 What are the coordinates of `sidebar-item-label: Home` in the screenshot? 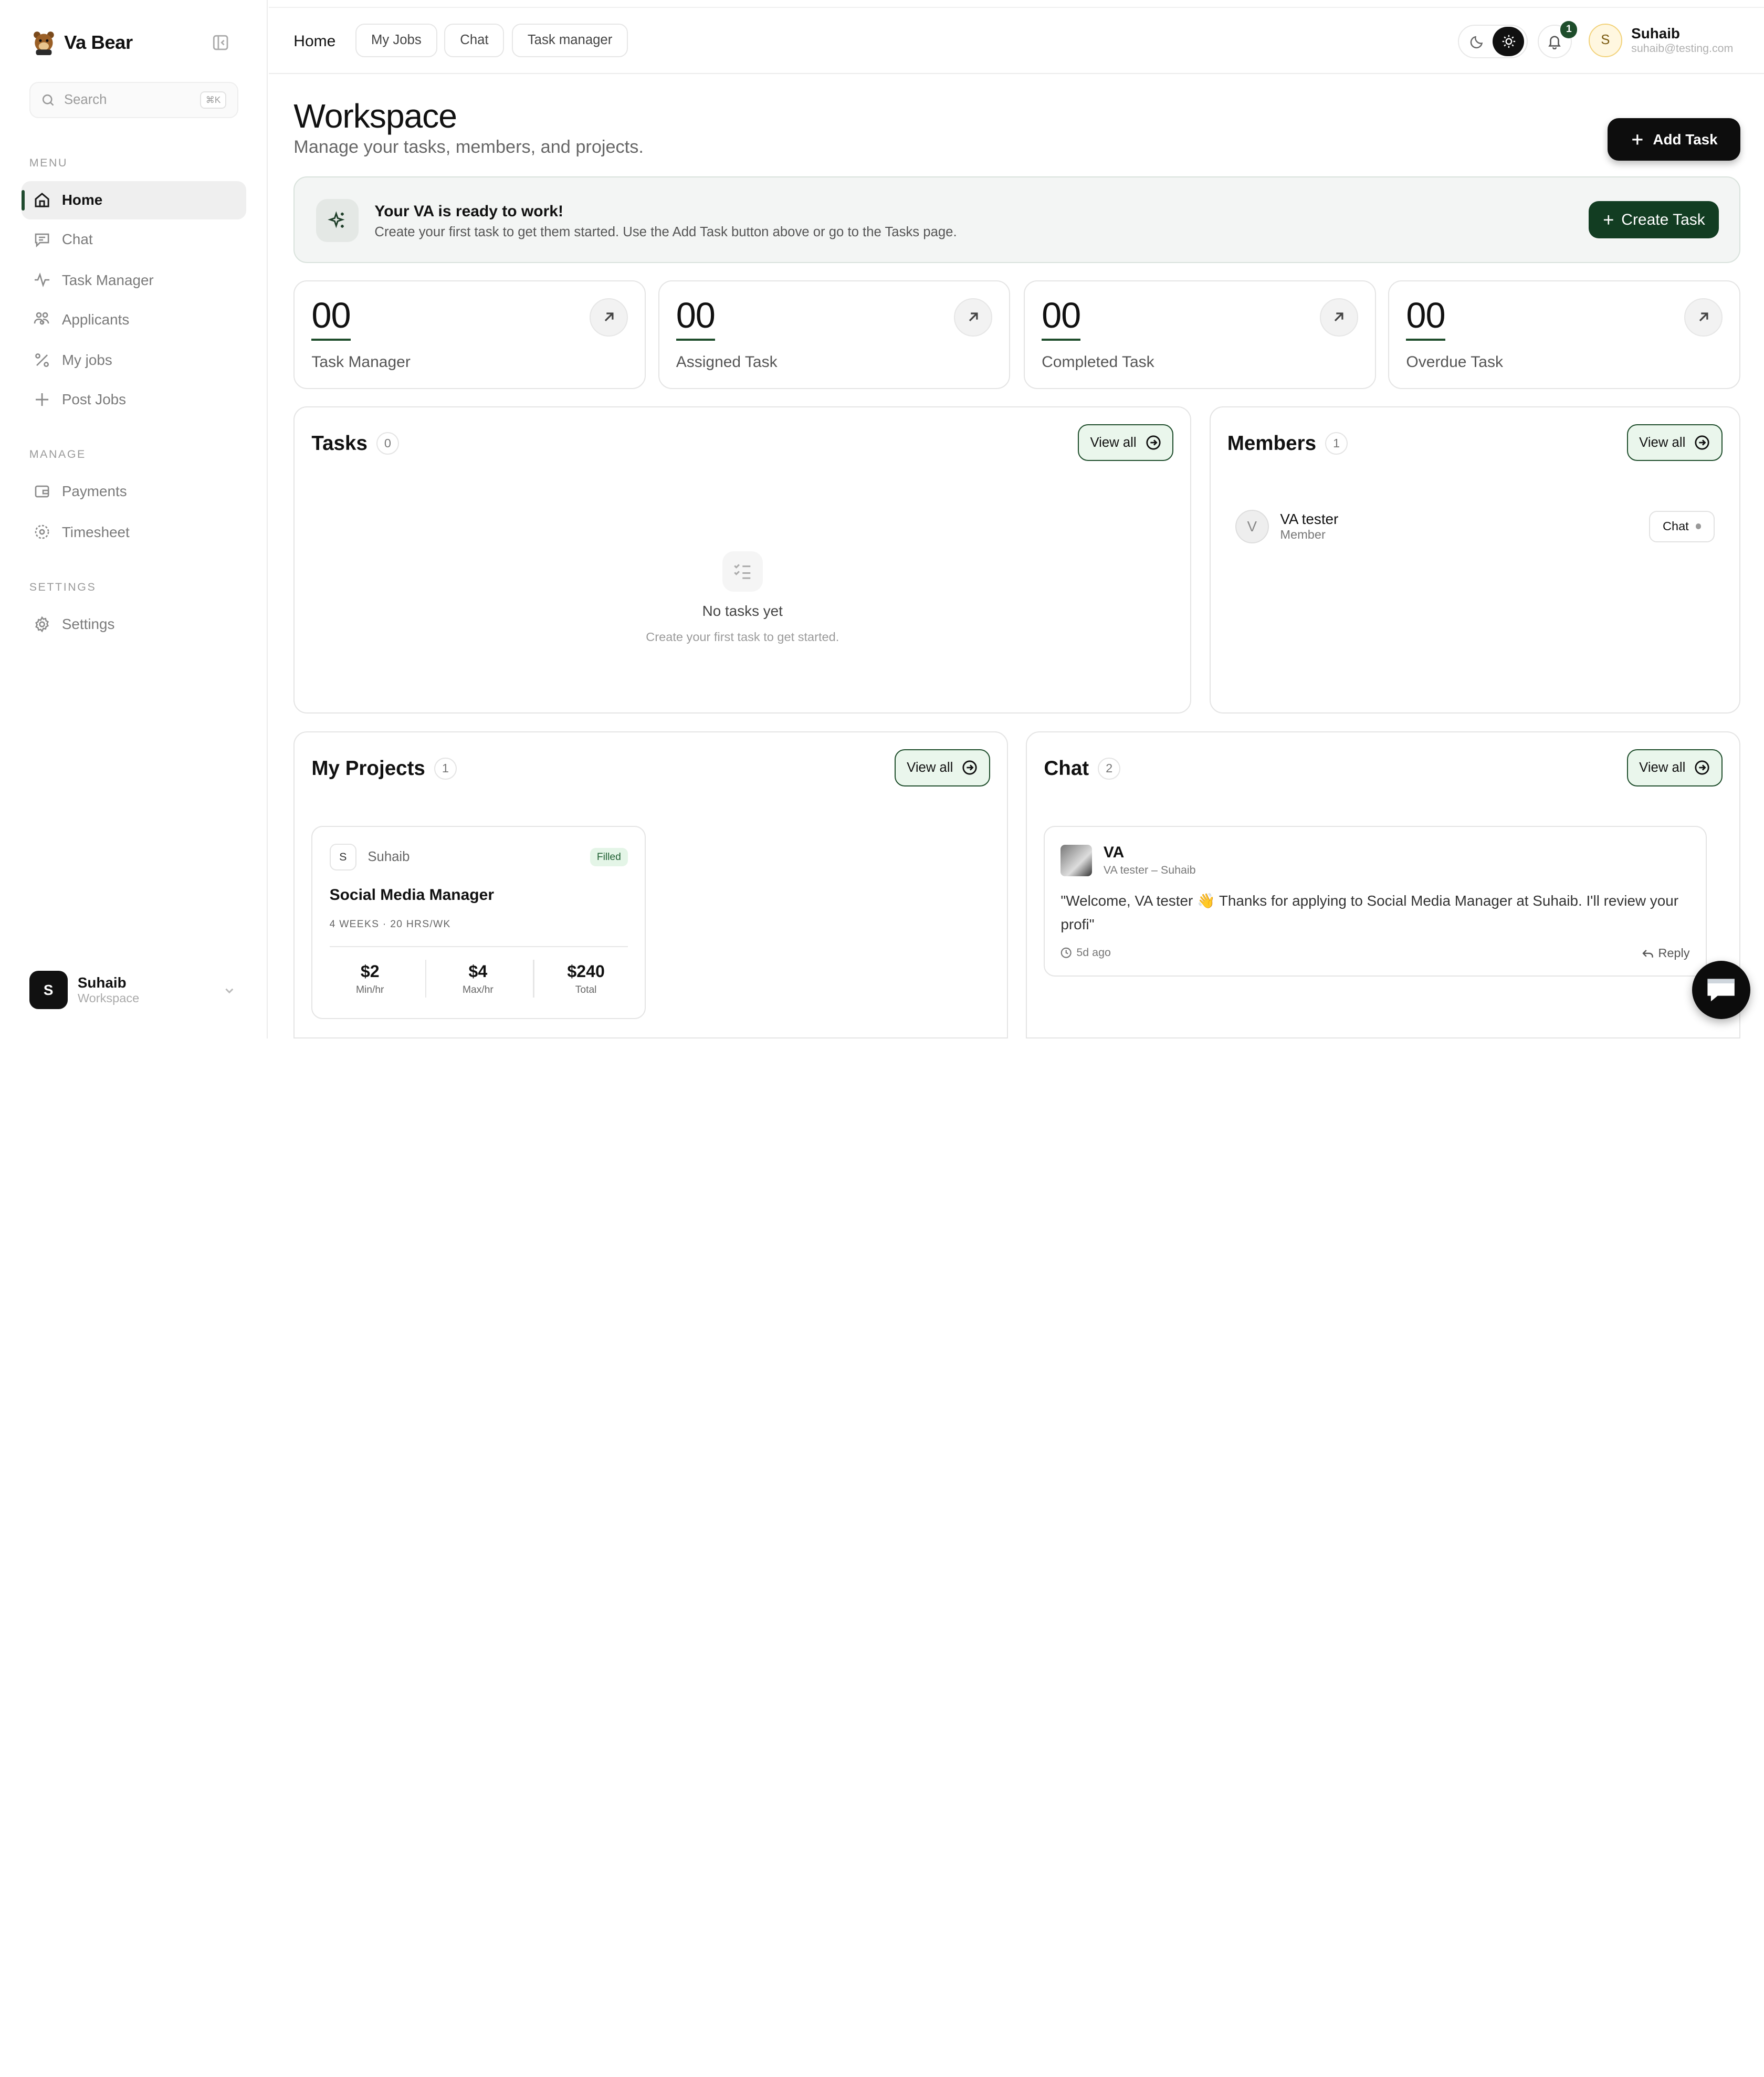 It's located at (82, 200).